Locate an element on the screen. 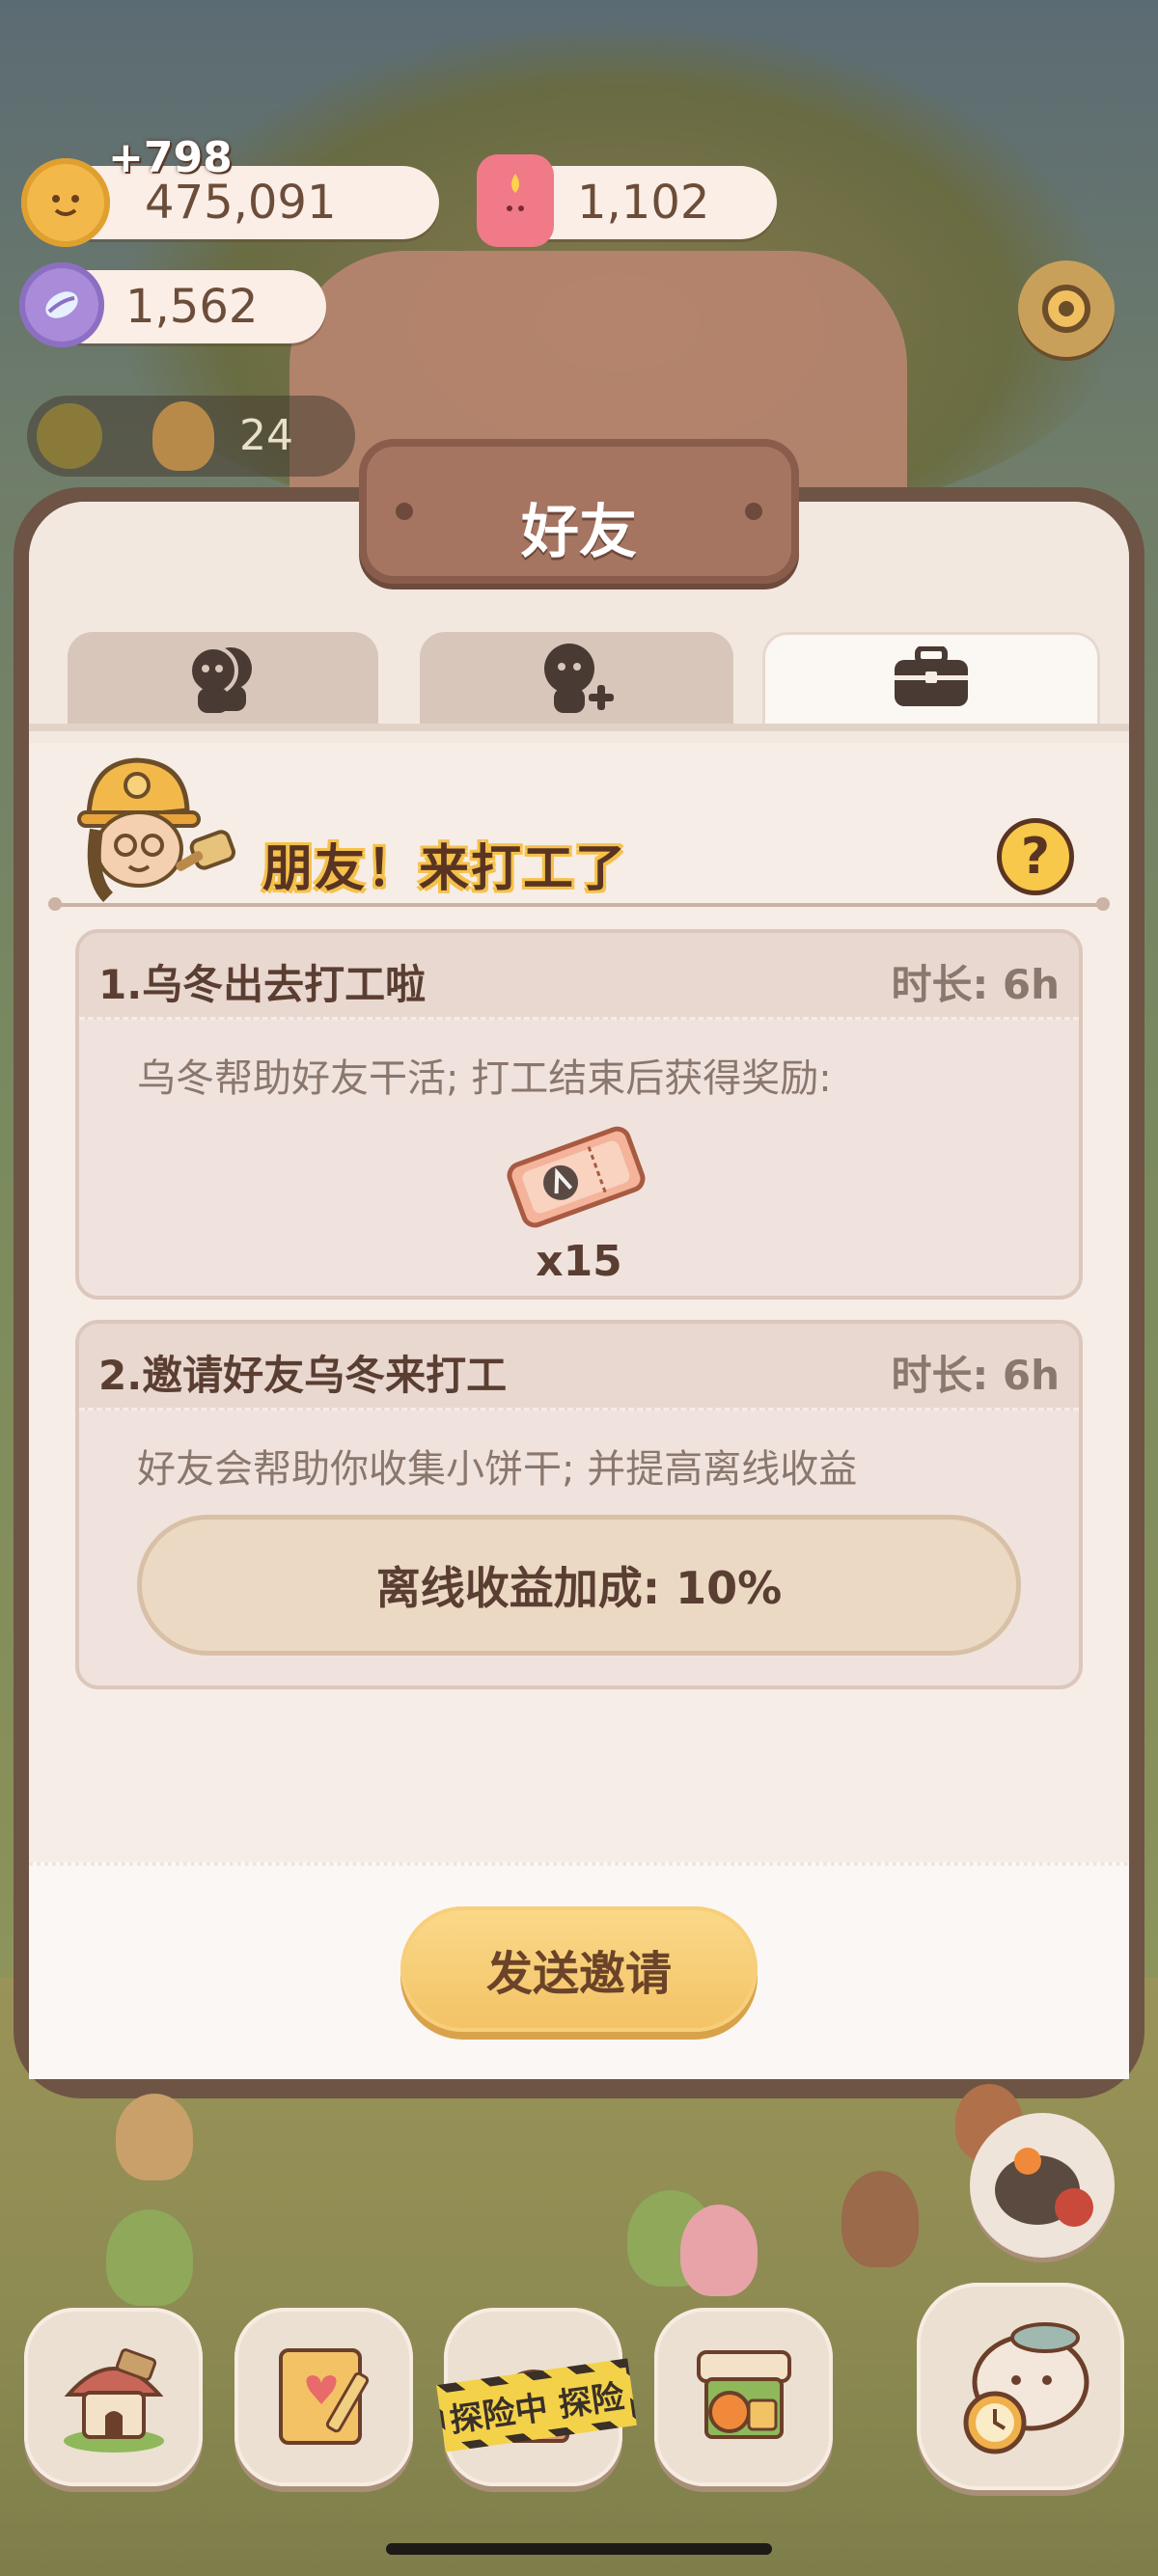 The height and width of the screenshot is (2576, 1158). add-friend-icon is located at coordinates (577, 680).